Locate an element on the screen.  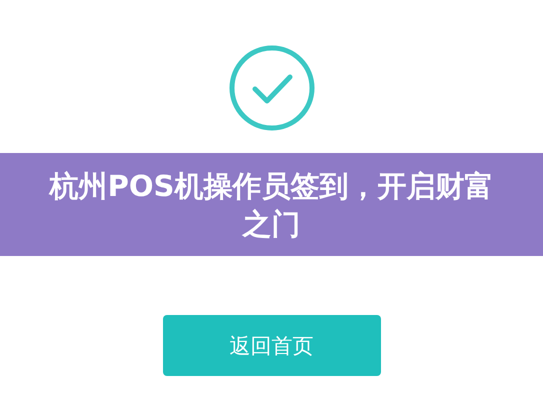
check-circle-icon is located at coordinates (271, 88).